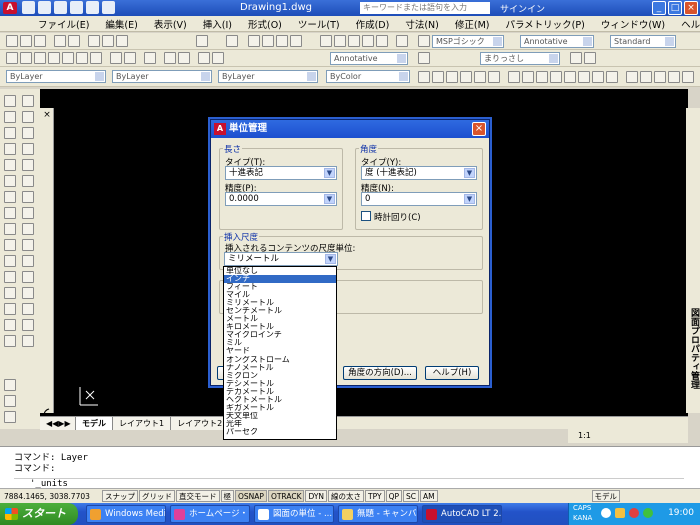 Image resolution: width=700 pixels, height=525 pixels. I want to click on menu-tools: ツール(T), so click(319, 24).